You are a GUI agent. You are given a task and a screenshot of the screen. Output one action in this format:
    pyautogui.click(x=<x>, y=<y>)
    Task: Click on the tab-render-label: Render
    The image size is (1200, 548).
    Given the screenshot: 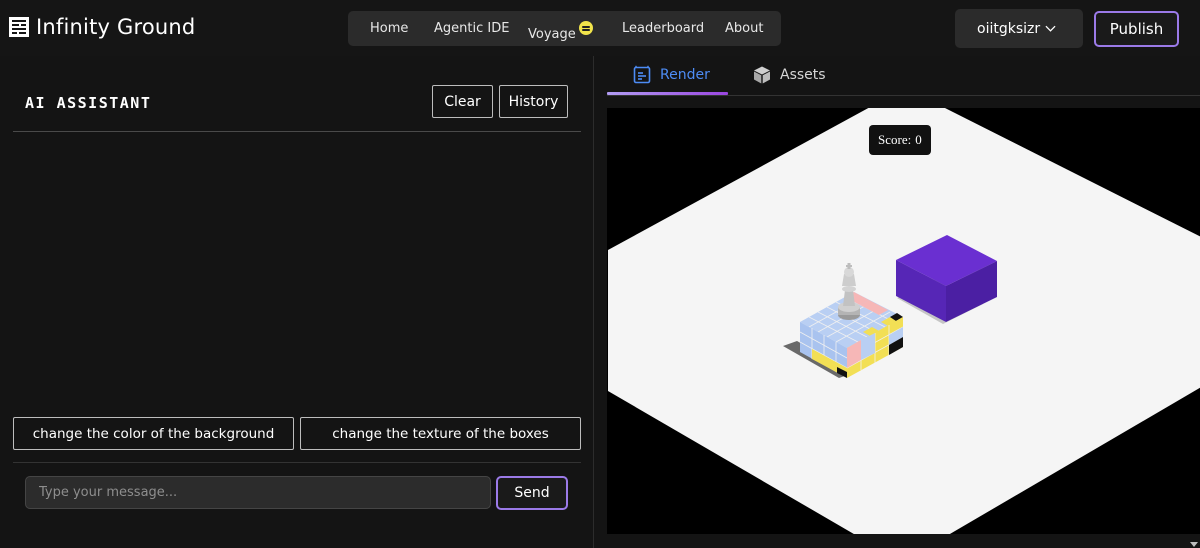 What is the action you would take?
    pyautogui.click(x=685, y=75)
    